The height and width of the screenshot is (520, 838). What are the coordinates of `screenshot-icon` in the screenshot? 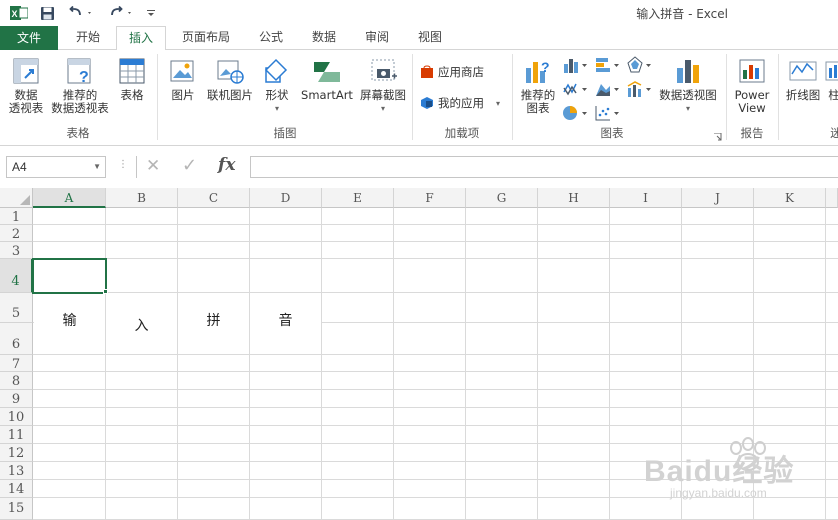 It's located at (384, 70).